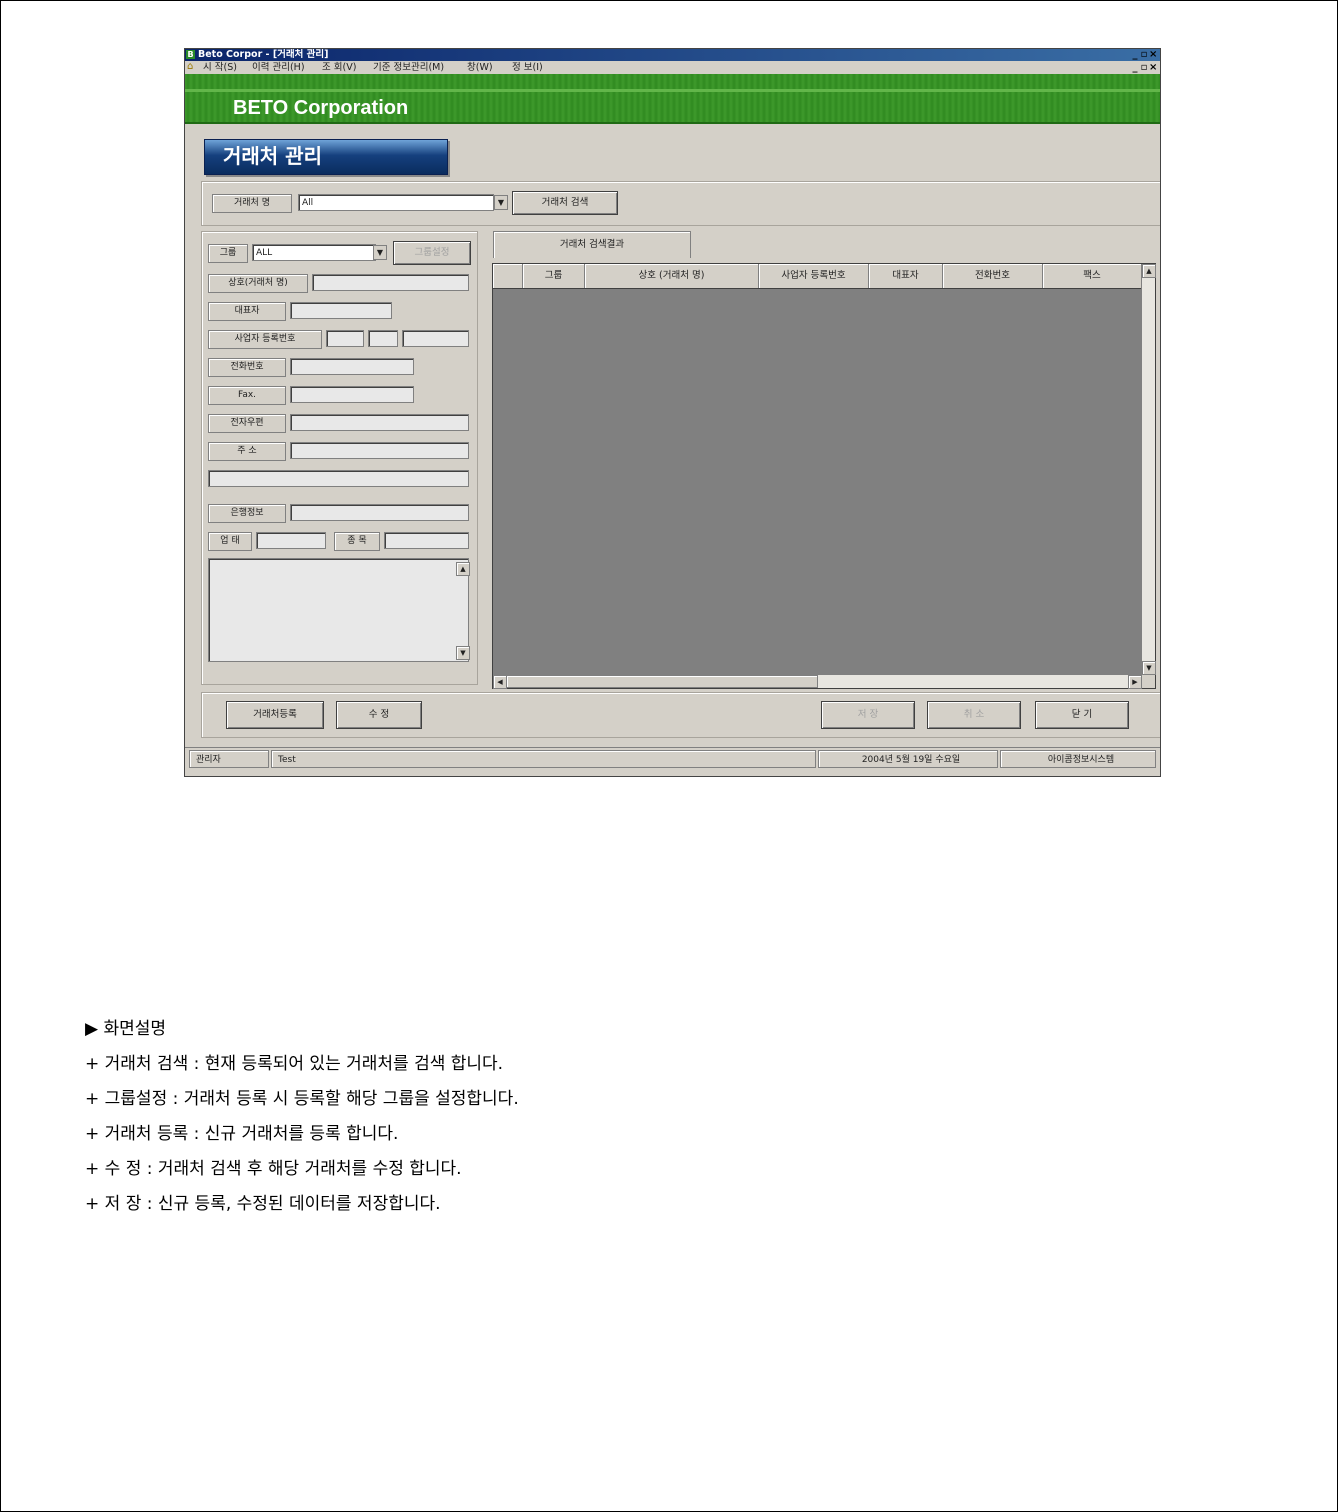  Describe the element at coordinates (1092, 276) in the screenshot. I see `column-header-fax: 팩스` at that location.